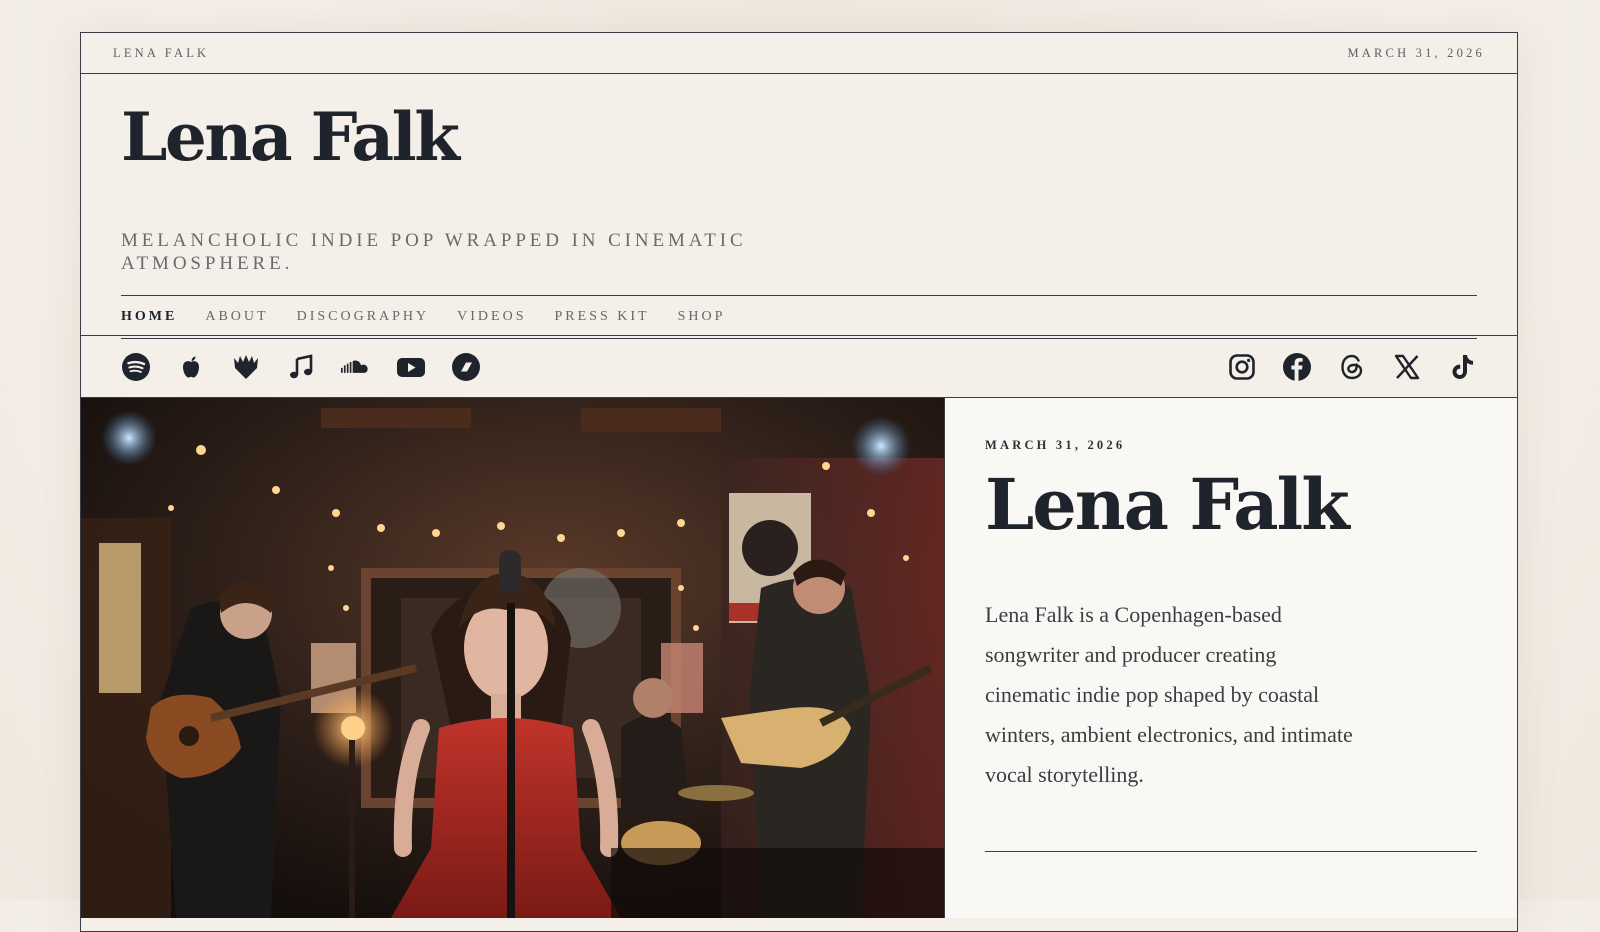 The width and height of the screenshot is (1600, 932). What do you see at coordinates (702, 317) in the screenshot?
I see `nav-item-shop: SHOP` at bounding box center [702, 317].